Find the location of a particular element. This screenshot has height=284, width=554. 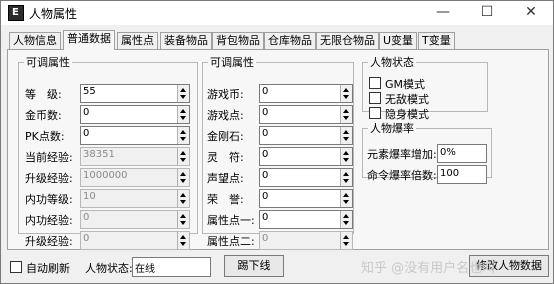

levelup-exp-row: 升级经验: 1000000 is located at coordinates (109, 177).